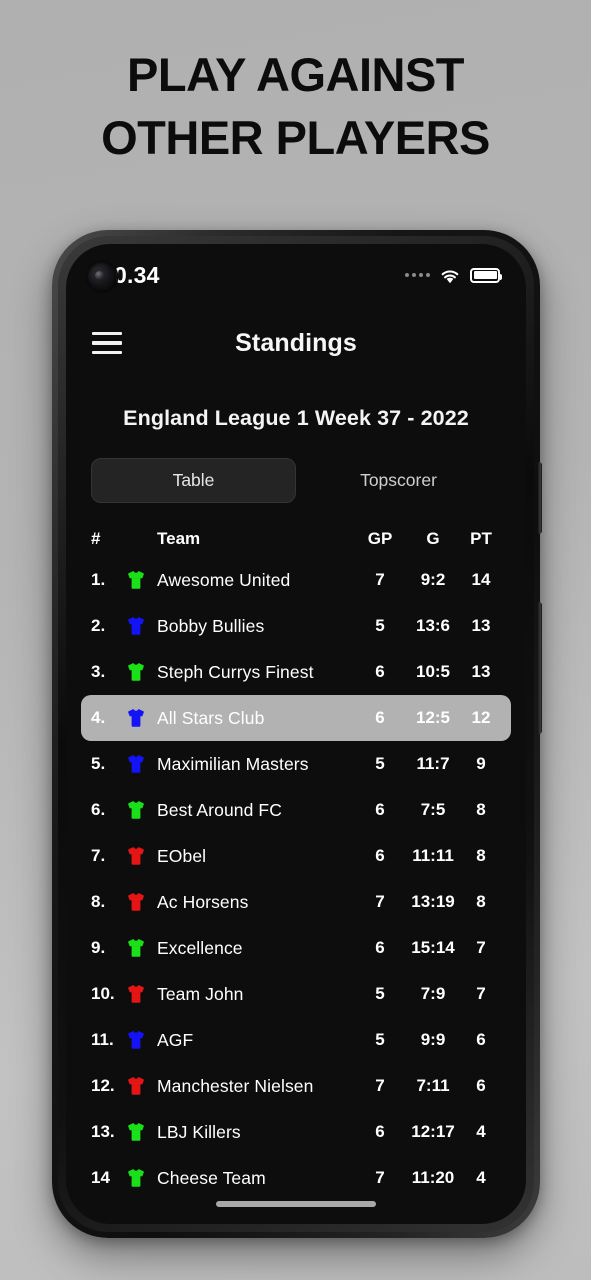 Image resolution: width=591 pixels, height=1280 pixels. What do you see at coordinates (296, 994) in the screenshot?
I see `table-row: 10. Team John 5 7:9 7` at bounding box center [296, 994].